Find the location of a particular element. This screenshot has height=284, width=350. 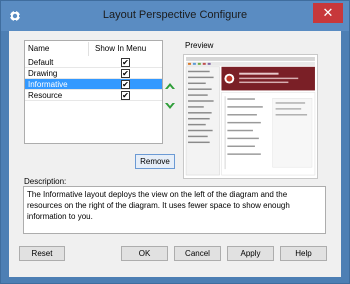

arrow-down-icon is located at coordinates (170, 106).